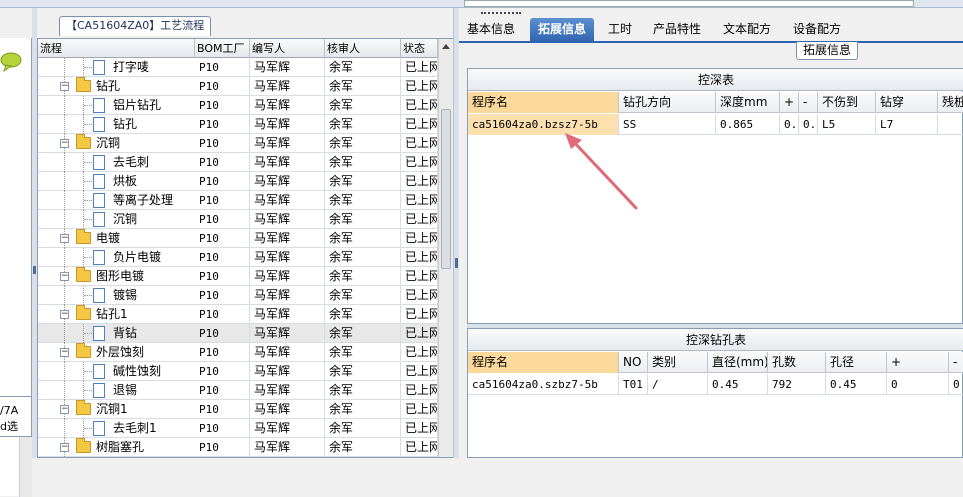  I want to click on scroll-thumb, so click(446, 189).